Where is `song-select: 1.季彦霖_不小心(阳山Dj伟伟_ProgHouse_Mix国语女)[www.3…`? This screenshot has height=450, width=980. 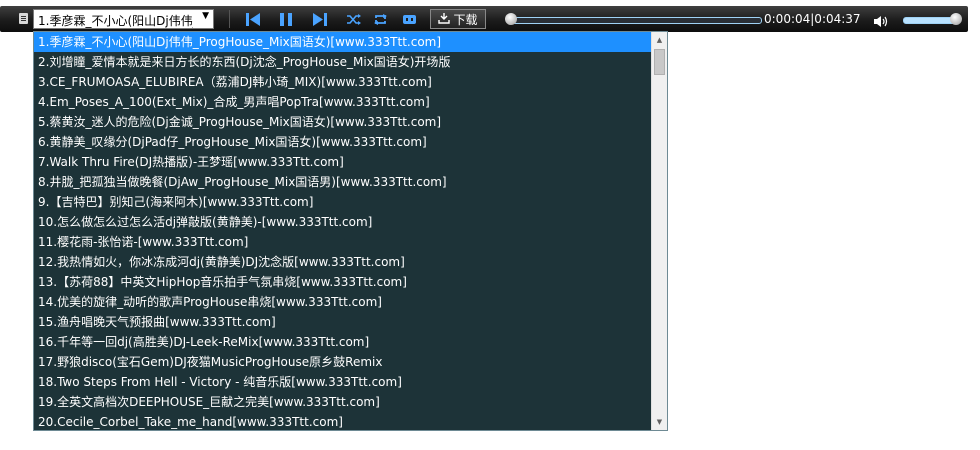
song-select: 1.季彦霖_不小心(阳山Dj伟伟_ProgHouse_Mix国语女)[www.3… is located at coordinates (123, 19).